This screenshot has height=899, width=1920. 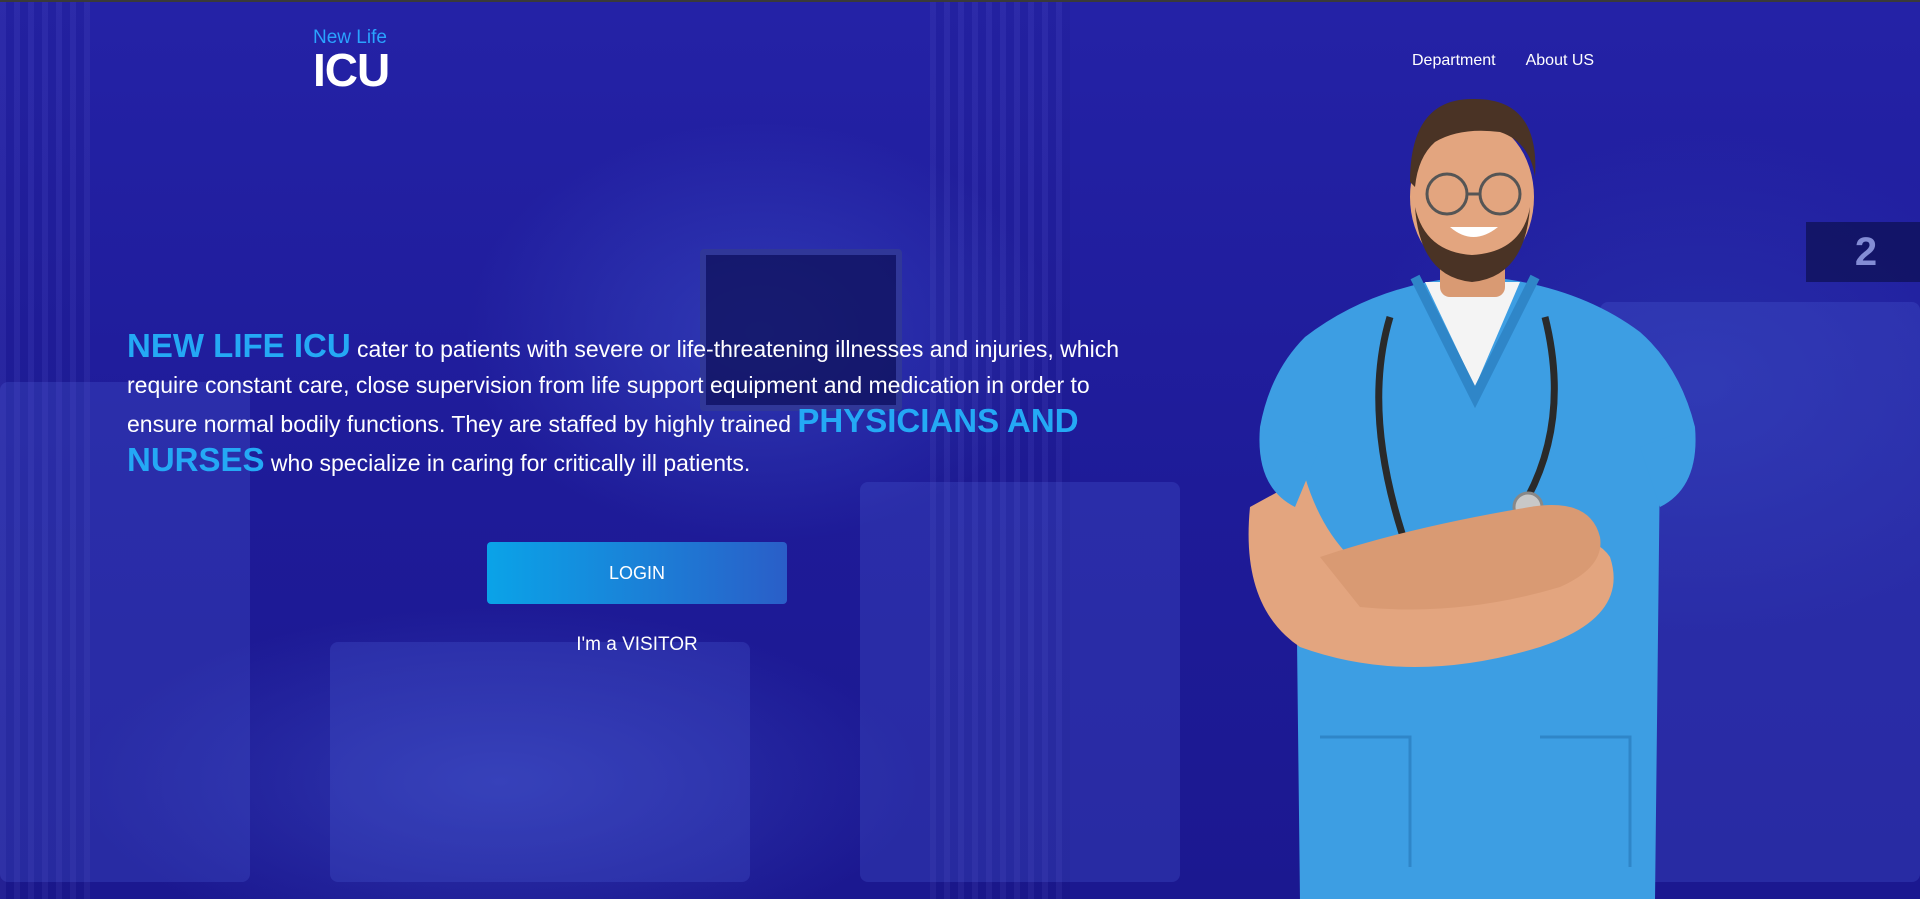 I want to click on login-button: LOGIN, so click(x=637, y=573).